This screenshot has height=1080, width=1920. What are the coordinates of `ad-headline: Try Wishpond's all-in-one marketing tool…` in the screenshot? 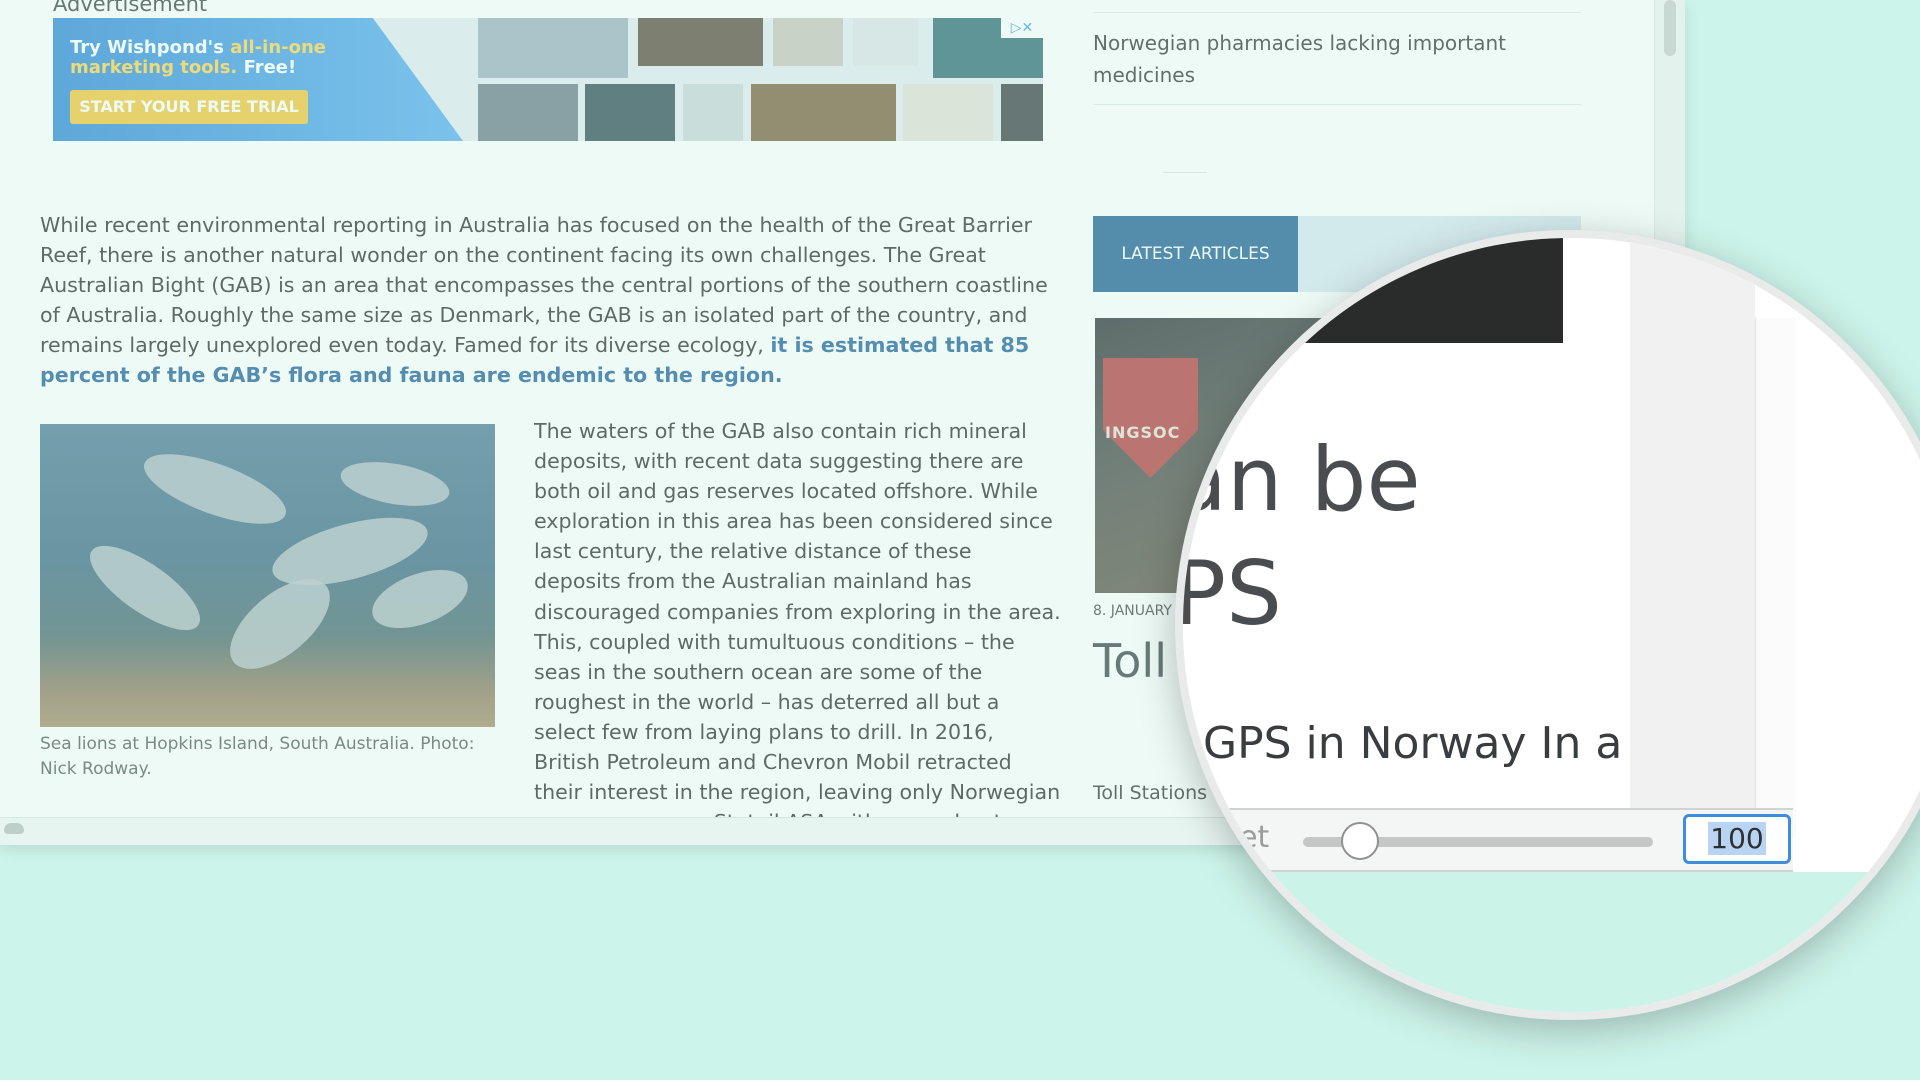 It's located at (198, 57).